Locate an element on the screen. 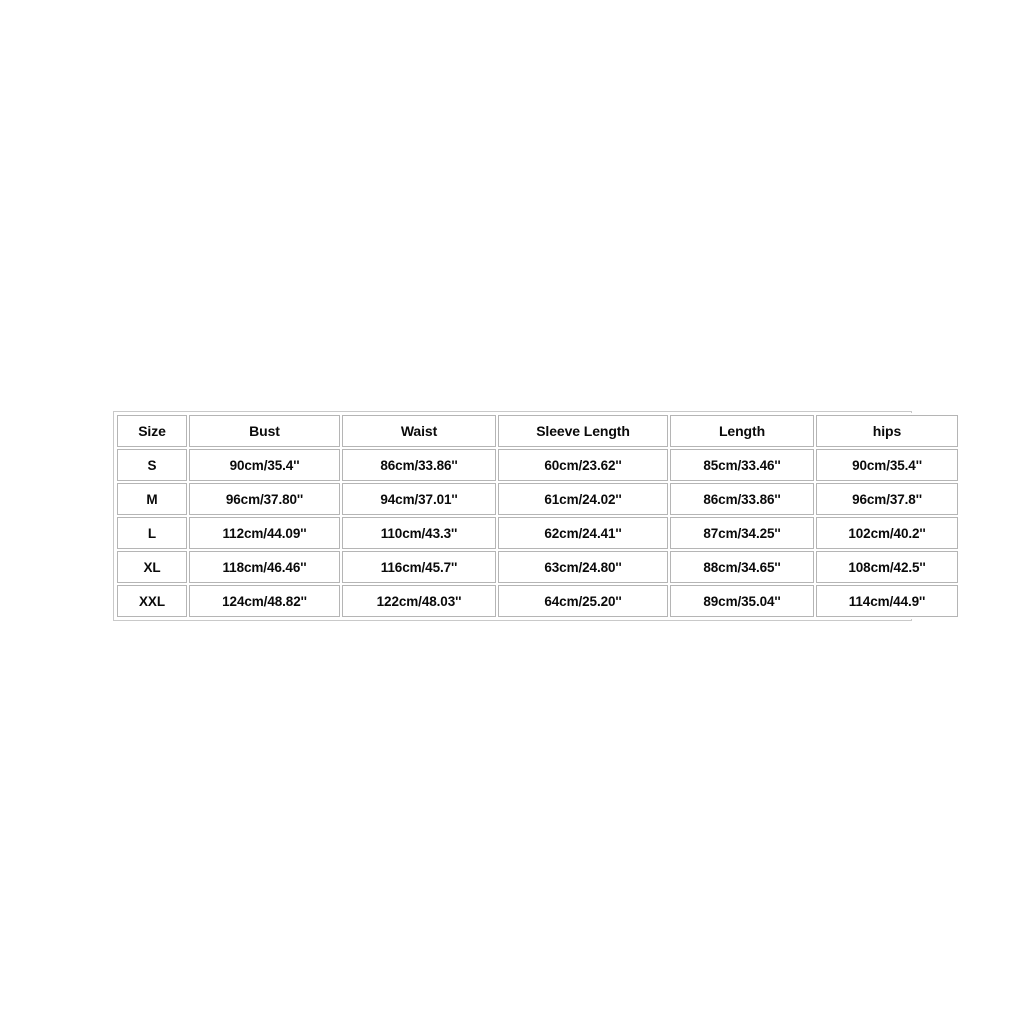  column-header-size: Size is located at coordinates (152, 431).